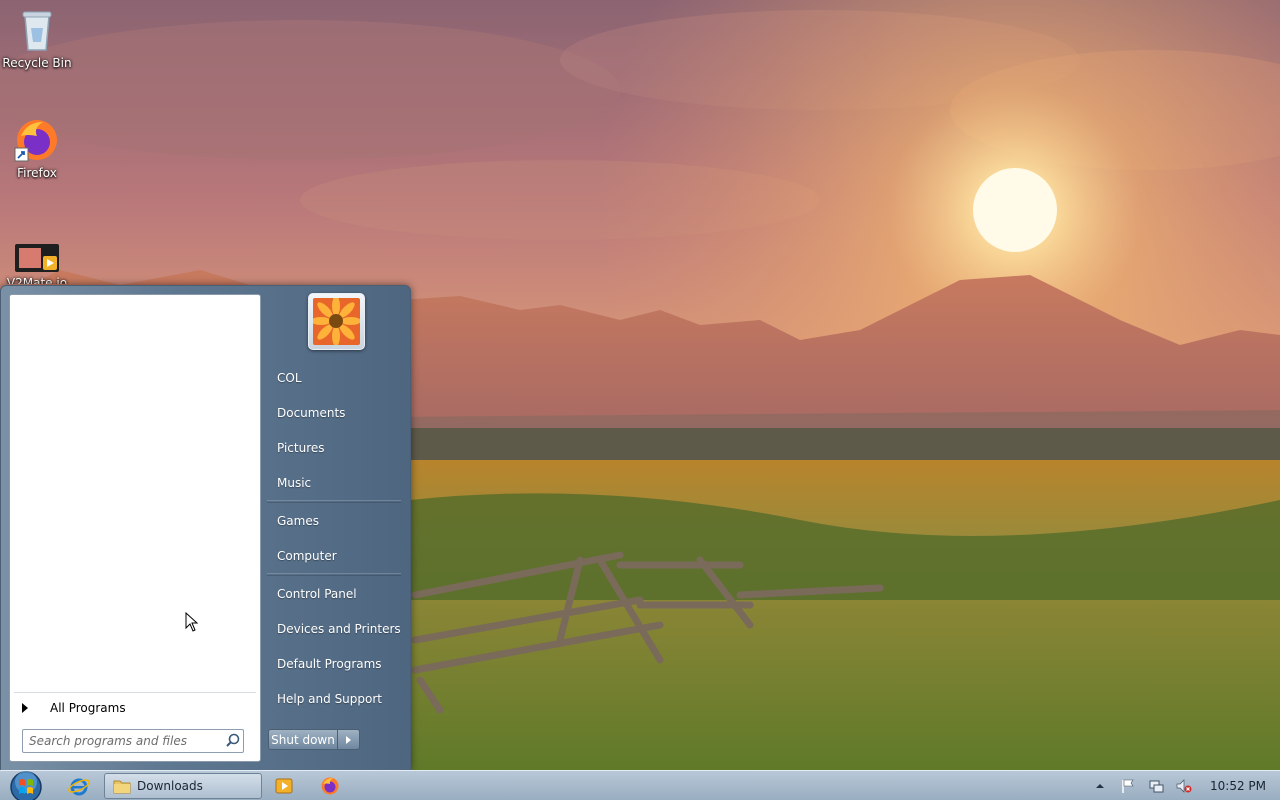  Describe the element at coordinates (37, 63) in the screenshot. I see `desktop-icon-label: Recycle Bin` at that location.